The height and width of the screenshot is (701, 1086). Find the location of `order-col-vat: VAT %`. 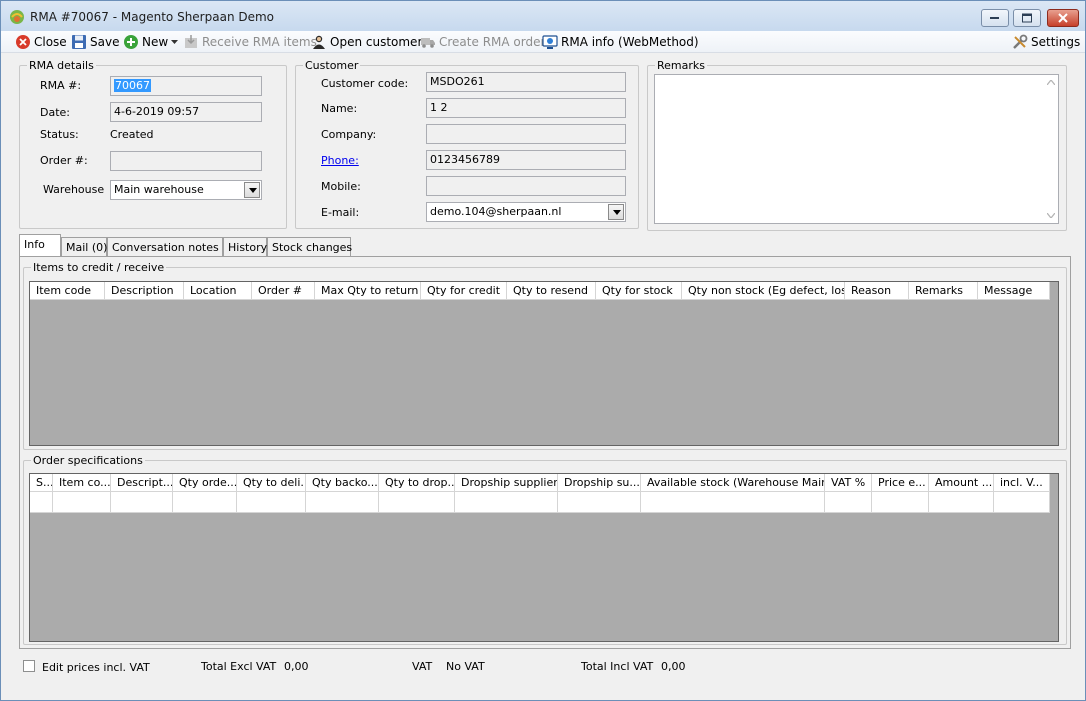

order-col-vat: VAT % is located at coordinates (848, 483).